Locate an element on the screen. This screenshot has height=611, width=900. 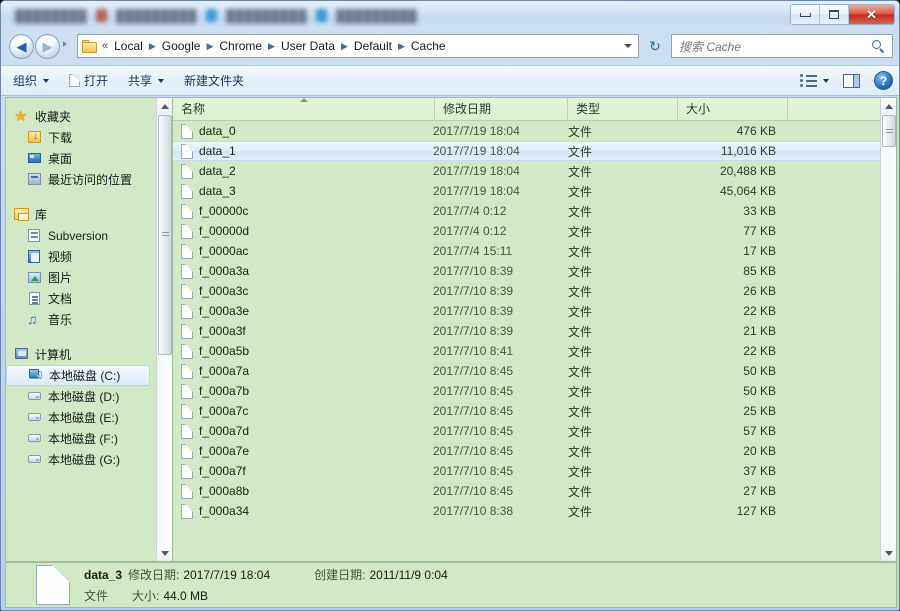
table-row: data_1 2017/7/19 18:04 文件 11,016 KB is located at coordinates (526, 151).